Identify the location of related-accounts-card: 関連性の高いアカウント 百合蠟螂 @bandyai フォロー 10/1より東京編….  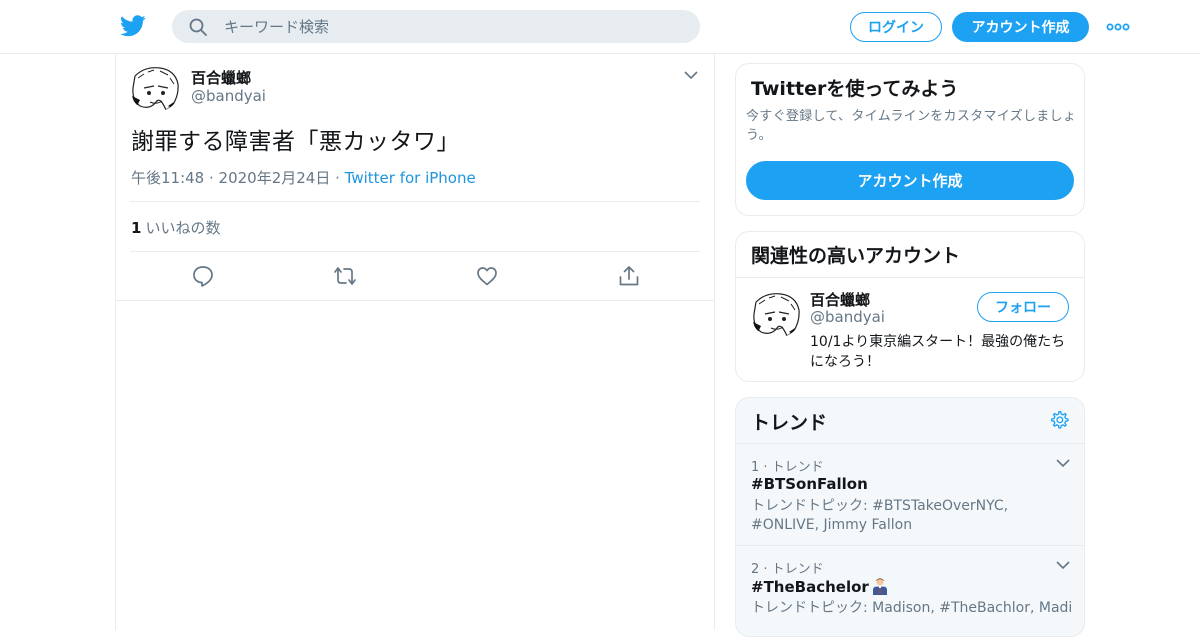
(910, 306).